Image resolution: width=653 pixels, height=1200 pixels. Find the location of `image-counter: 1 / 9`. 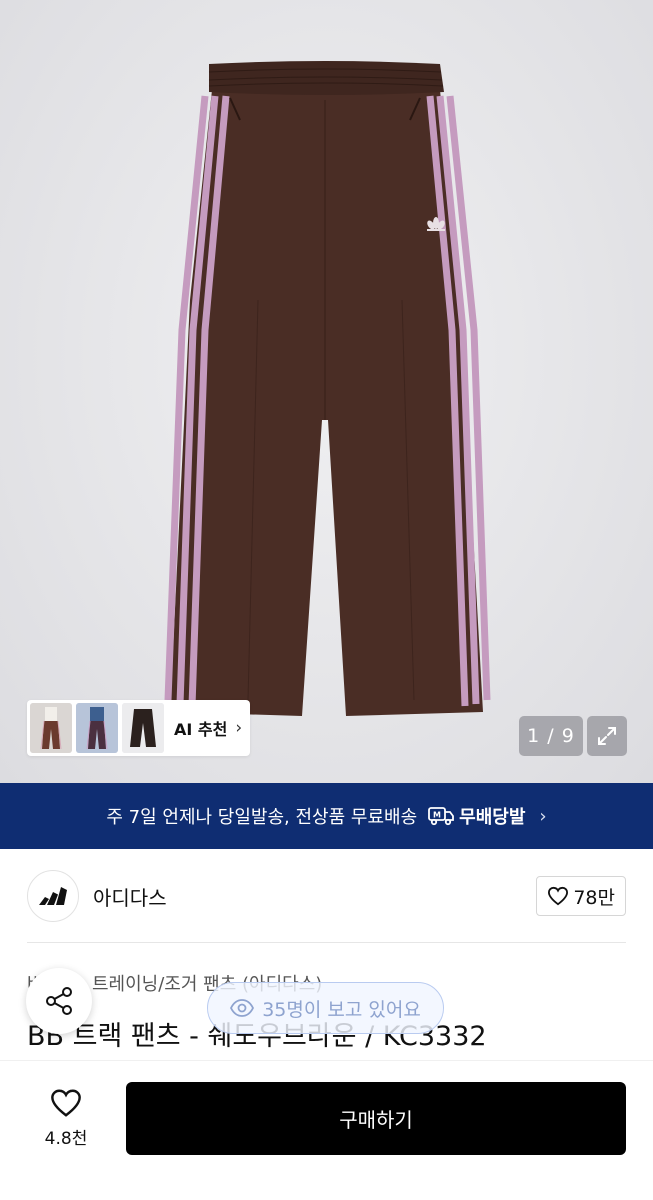

image-counter: 1 / 9 is located at coordinates (551, 736).